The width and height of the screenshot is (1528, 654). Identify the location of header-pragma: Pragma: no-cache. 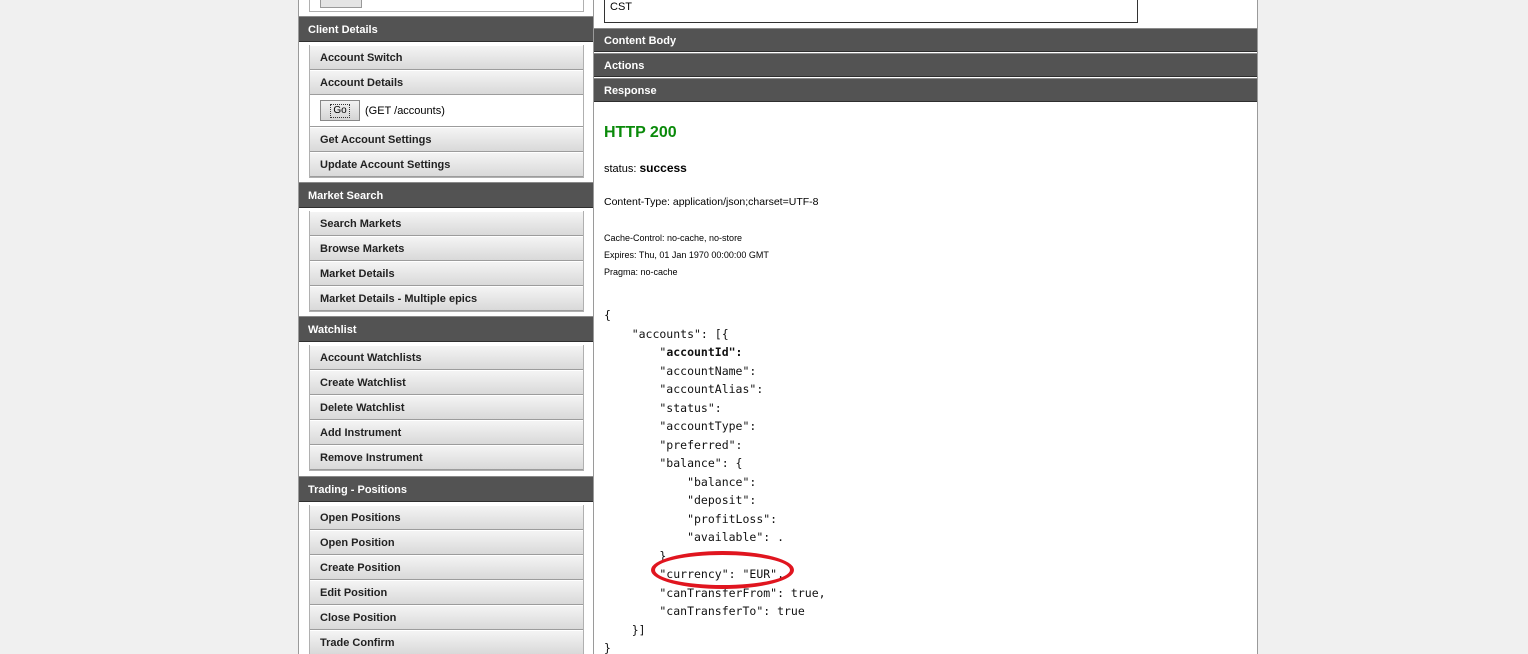
(641, 272).